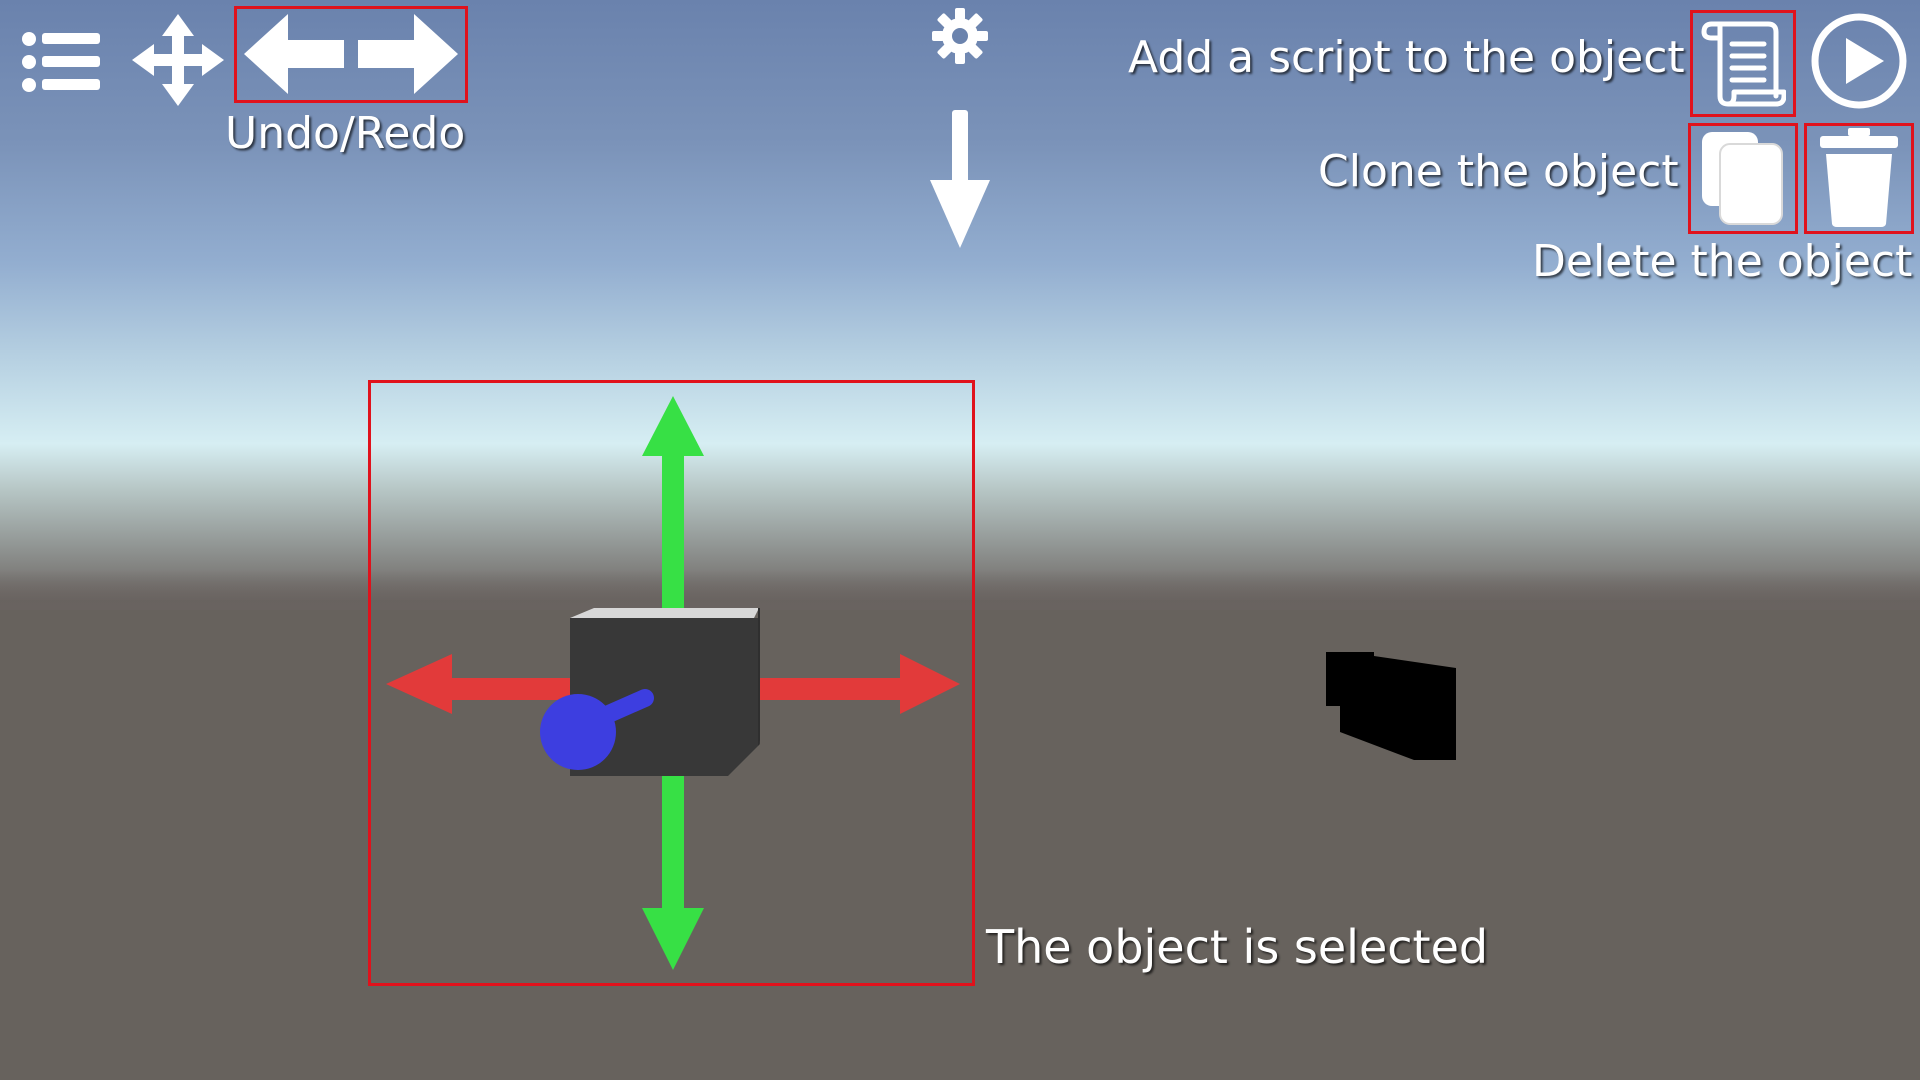 Image resolution: width=1920 pixels, height=1080 pixels. I want to click on menu-button, so click(61, 62).